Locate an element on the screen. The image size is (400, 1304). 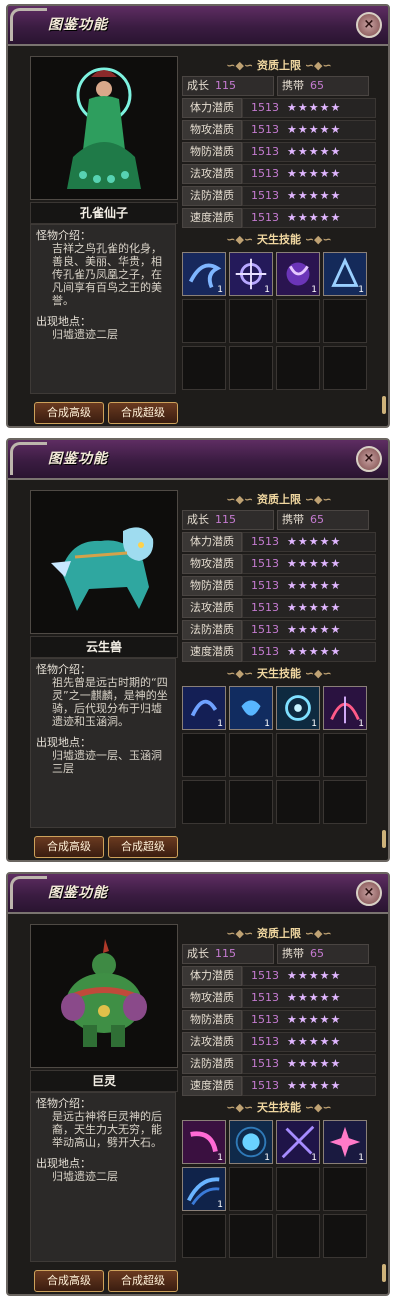
stat-row: 速度潜质 1513 ★★★★★ is located at coordinates (279, 218).